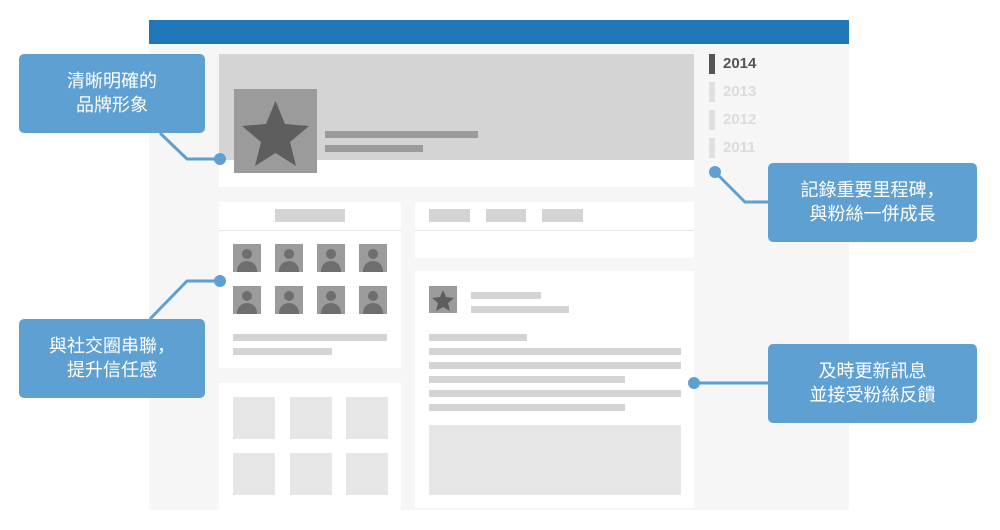 The width and height of the screenshot is (1000, 530). Describe the element at coordinates (112, 93) in the screenshot. I see `callout-brand: 清晰明確的 品牌形象` at that location.